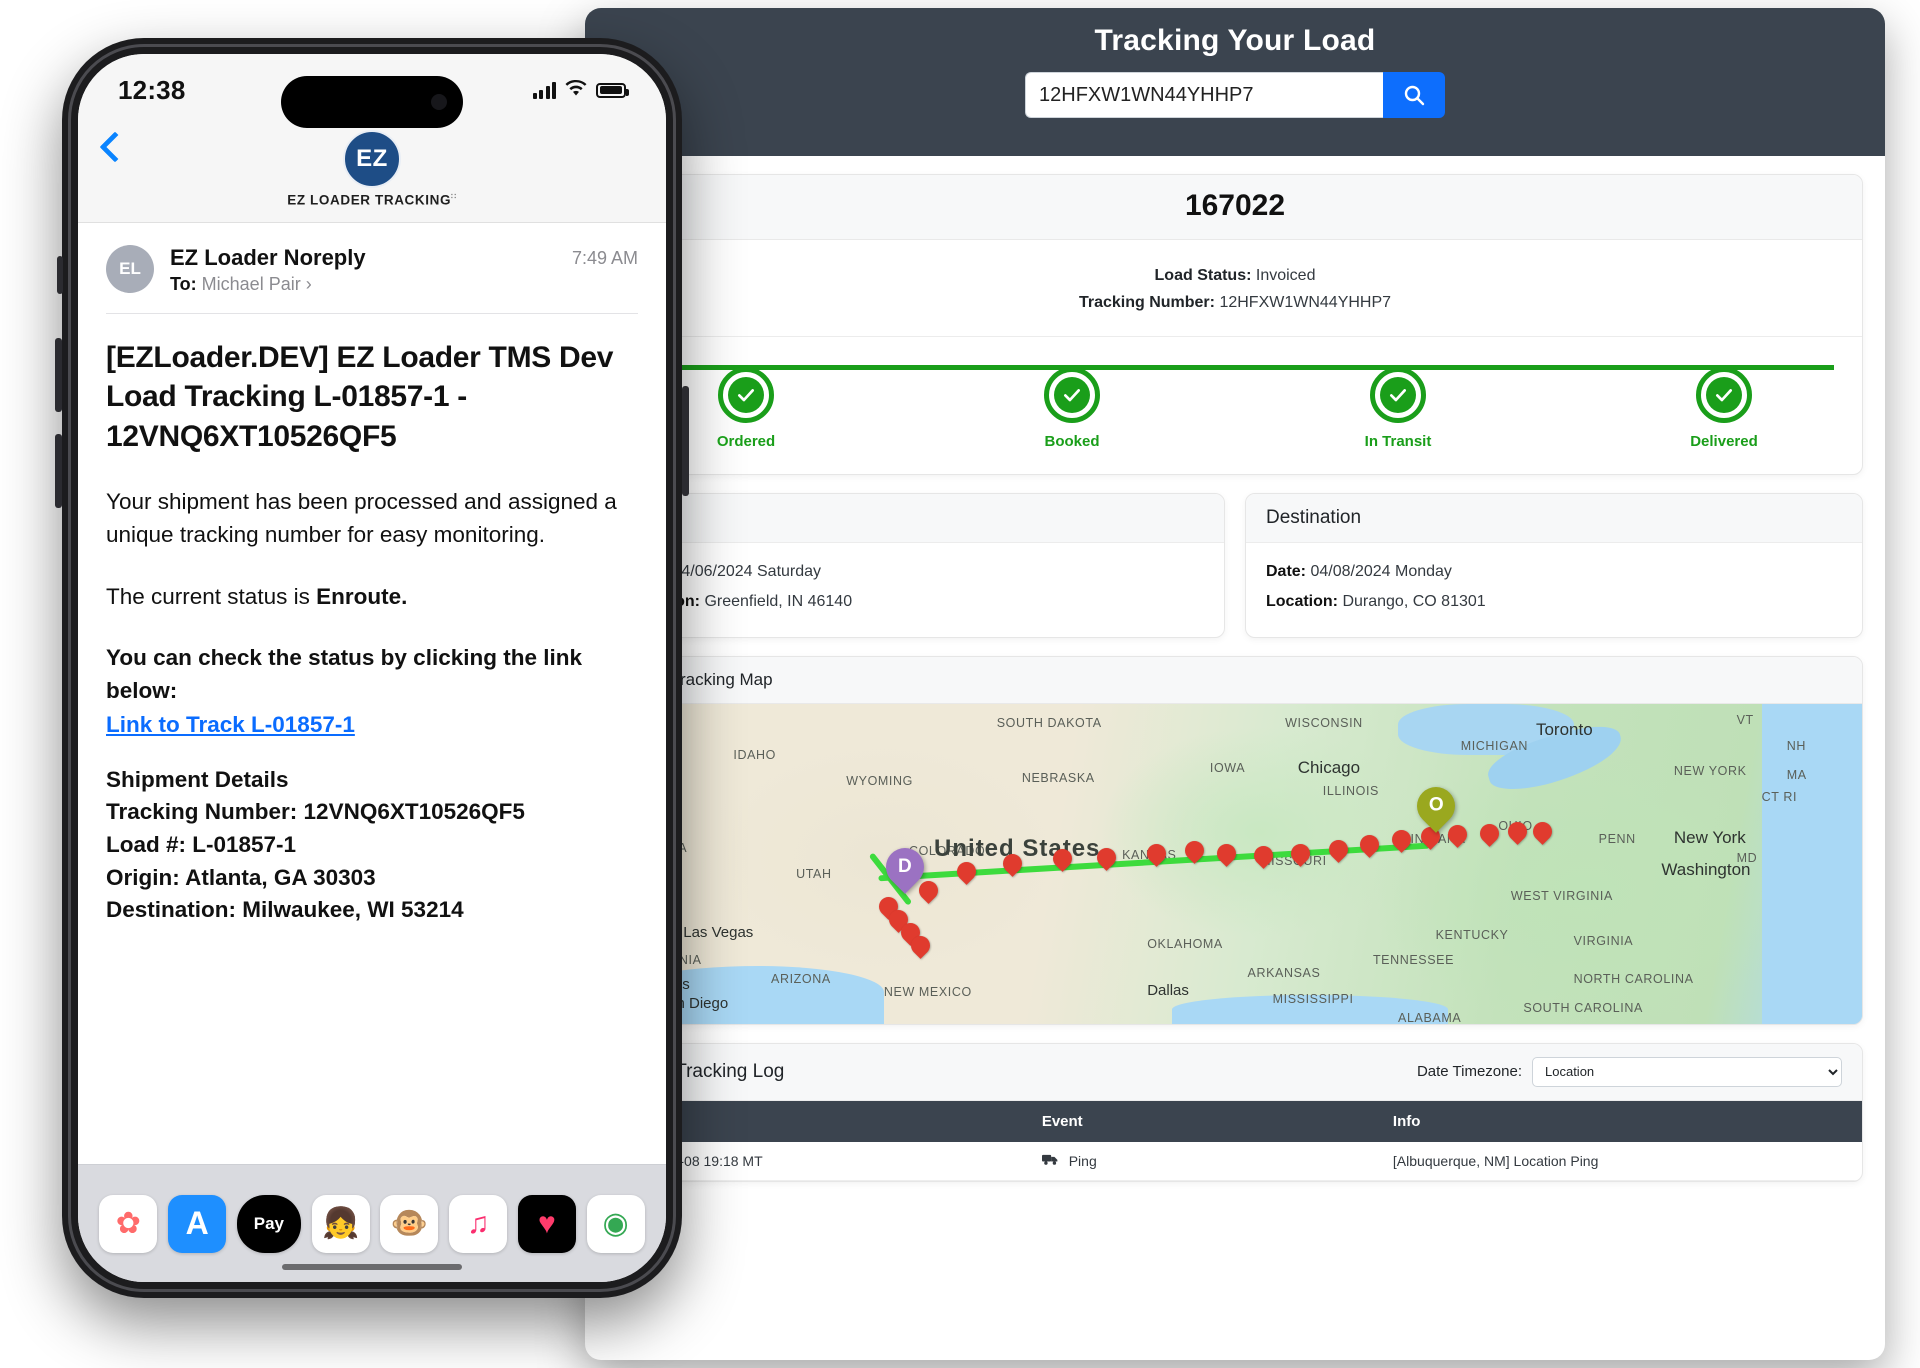 This screenshot has height=1368, width=1920. I want to click on map-city-label: Washington, so click(1706, 870).